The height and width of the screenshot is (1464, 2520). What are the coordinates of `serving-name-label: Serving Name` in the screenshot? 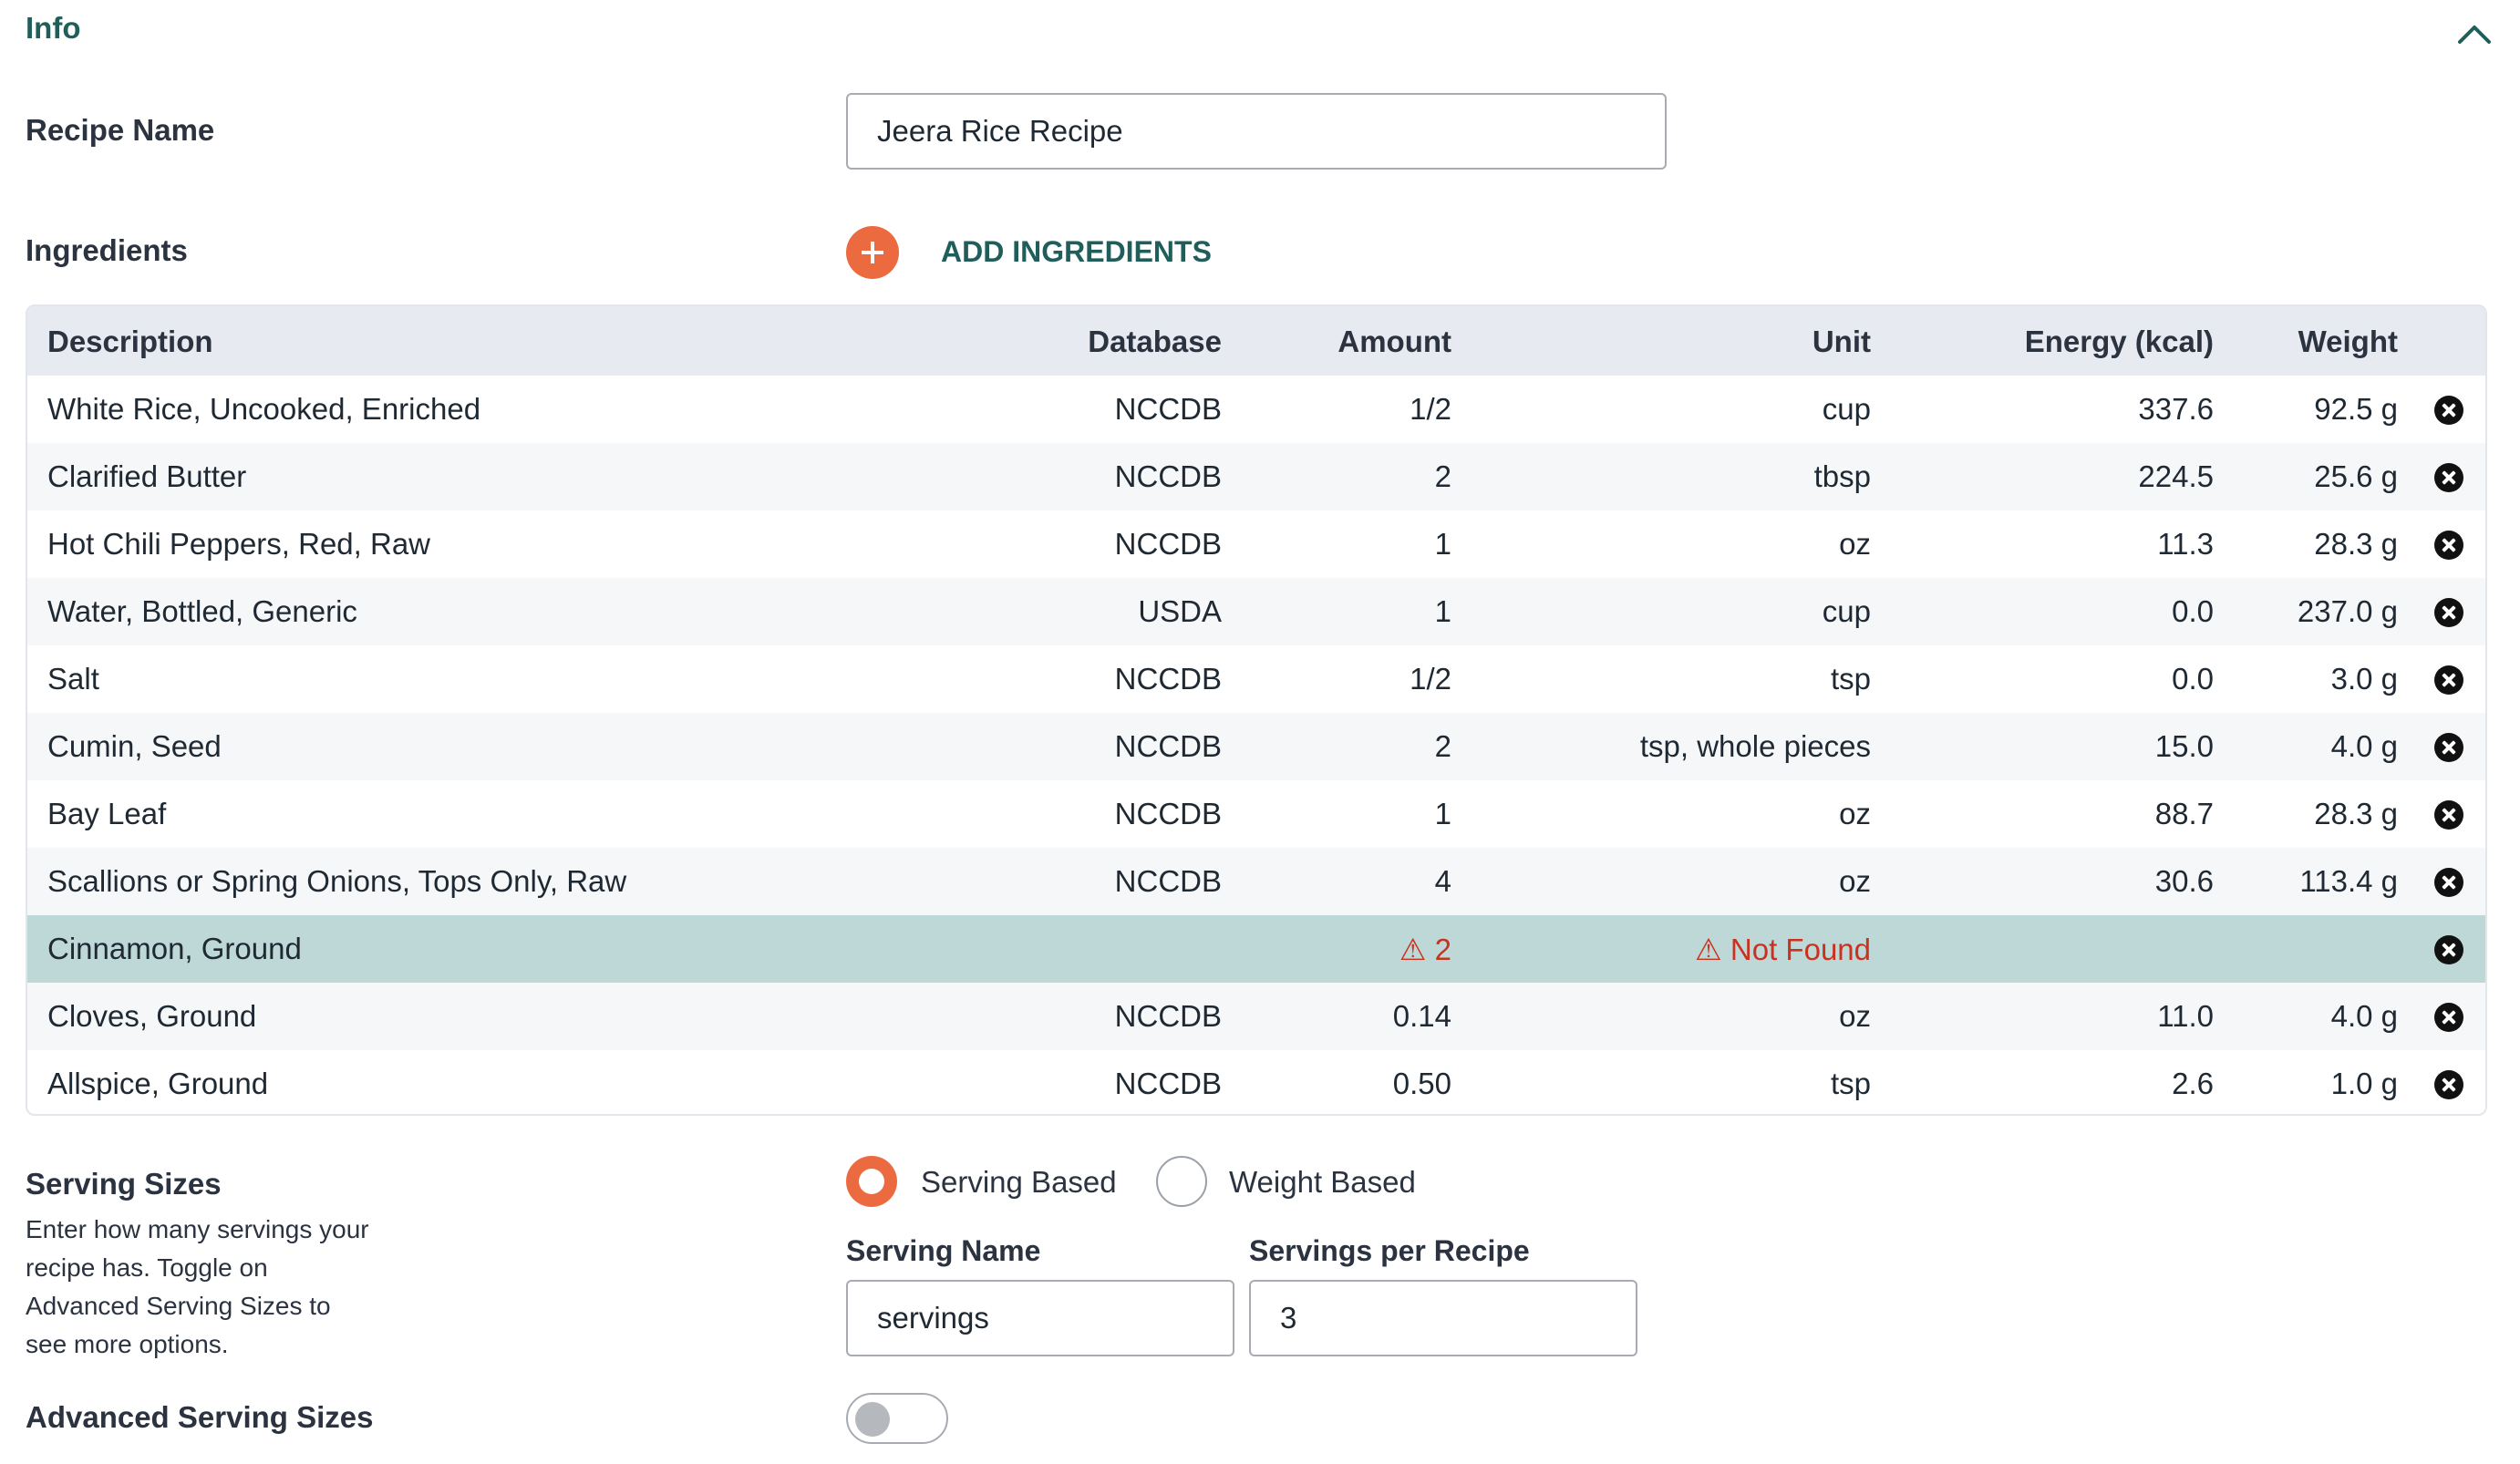 It's located at (943, 1250).